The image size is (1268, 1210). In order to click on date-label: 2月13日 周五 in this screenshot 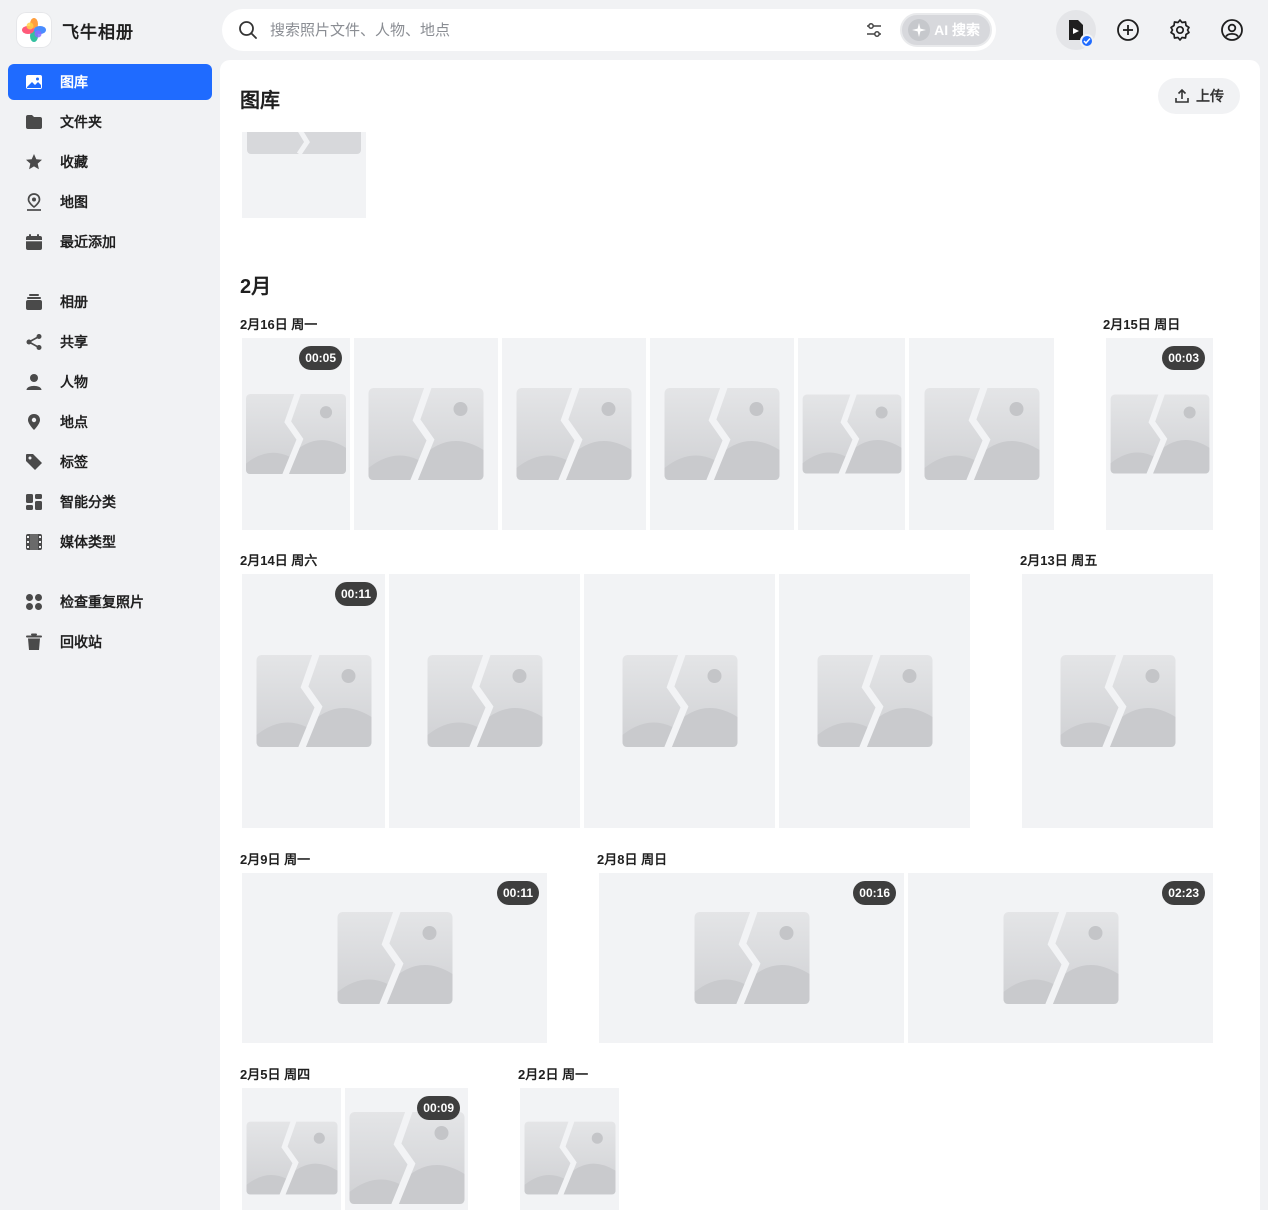, I will do `click(1059, 560)`.